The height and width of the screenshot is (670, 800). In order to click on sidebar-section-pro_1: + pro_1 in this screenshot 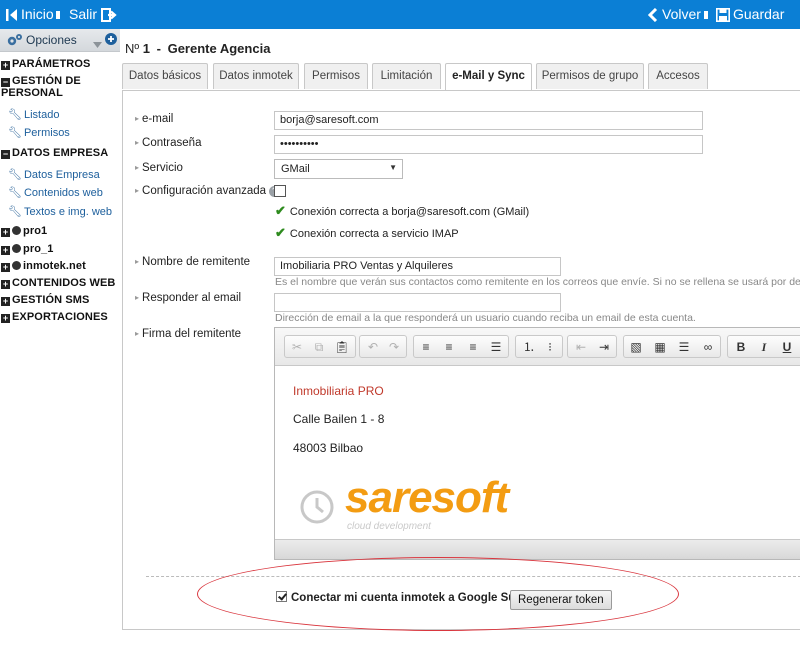, I will do `click(27, 249)`.